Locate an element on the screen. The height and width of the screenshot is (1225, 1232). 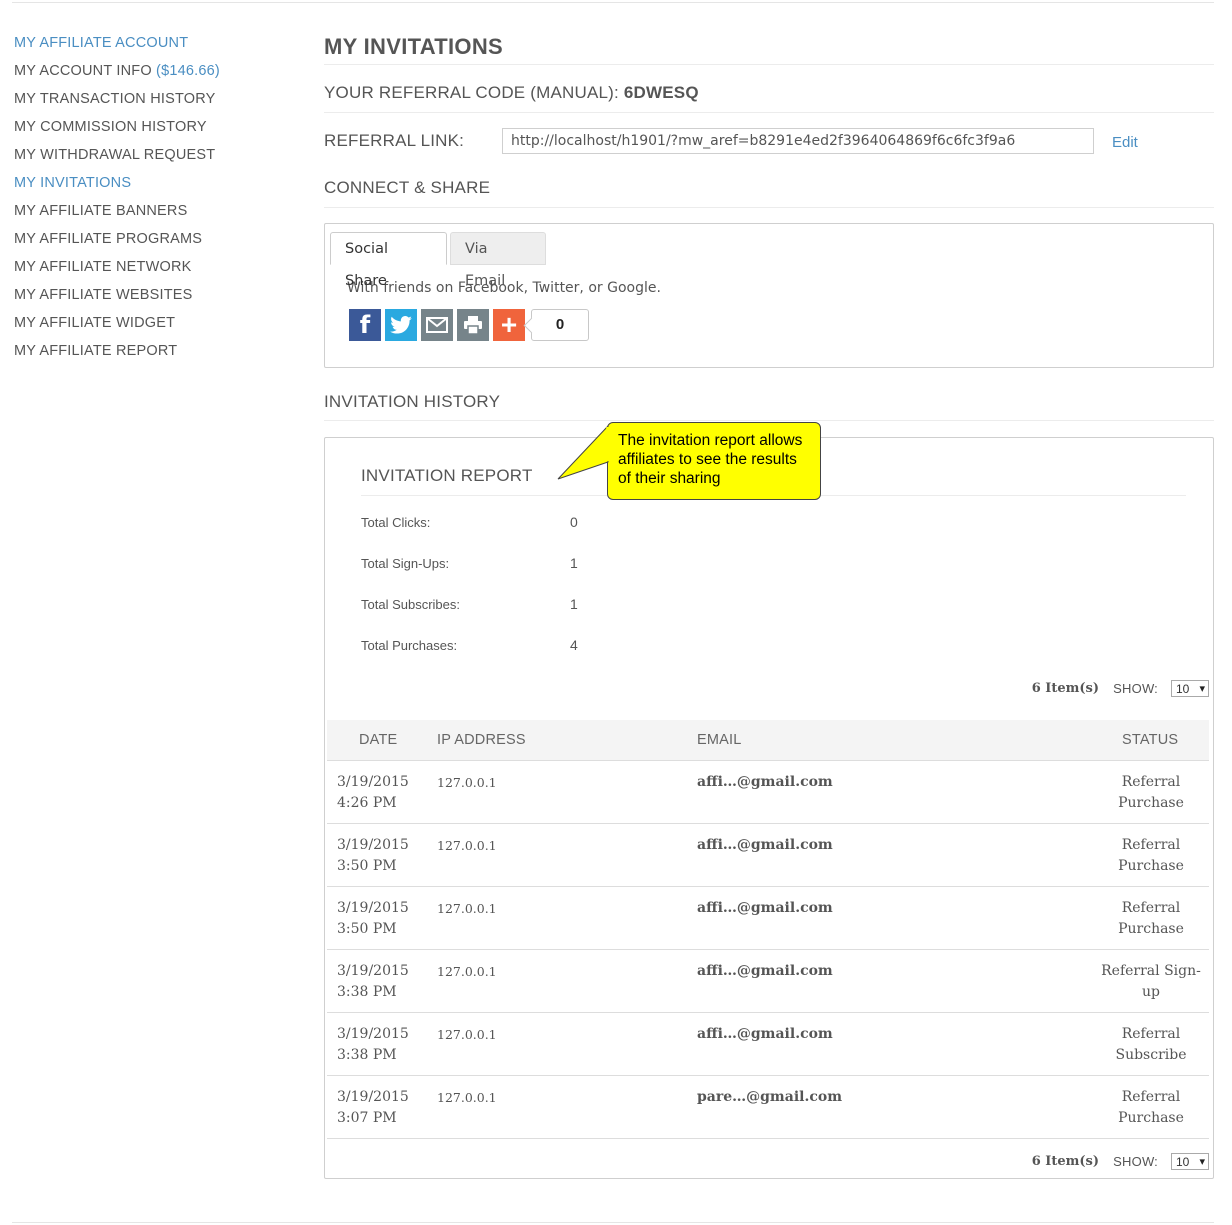
referral-code-label: YOUR REFERRAL CODE (MANUAL): is located at coordinates (471, 92).